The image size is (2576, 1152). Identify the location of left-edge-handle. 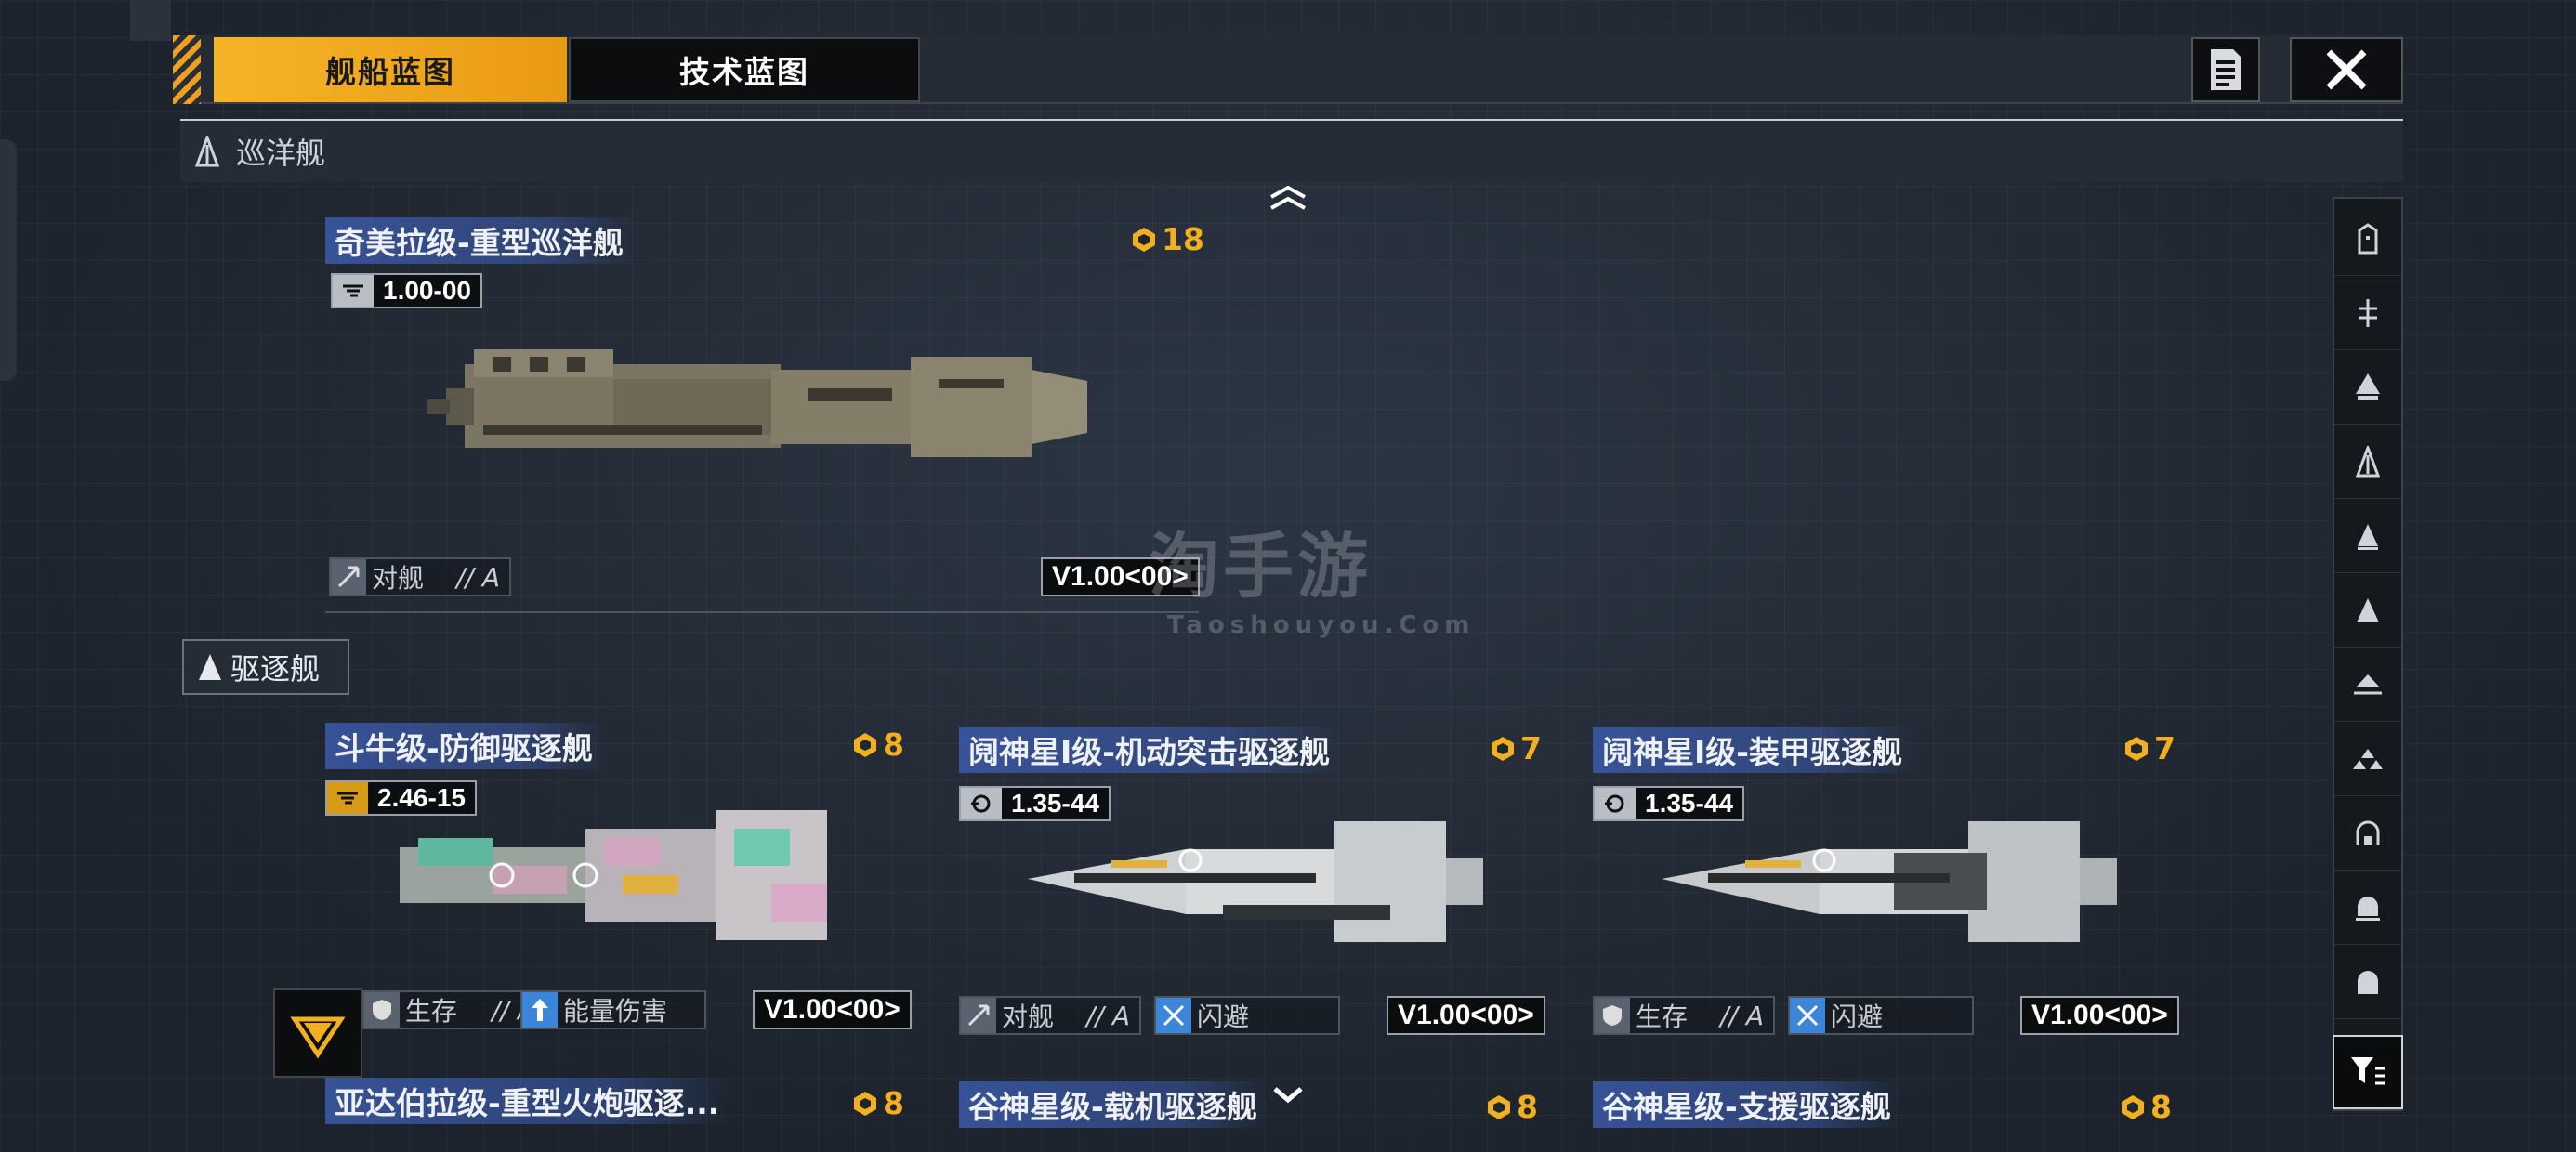
(8, 260).